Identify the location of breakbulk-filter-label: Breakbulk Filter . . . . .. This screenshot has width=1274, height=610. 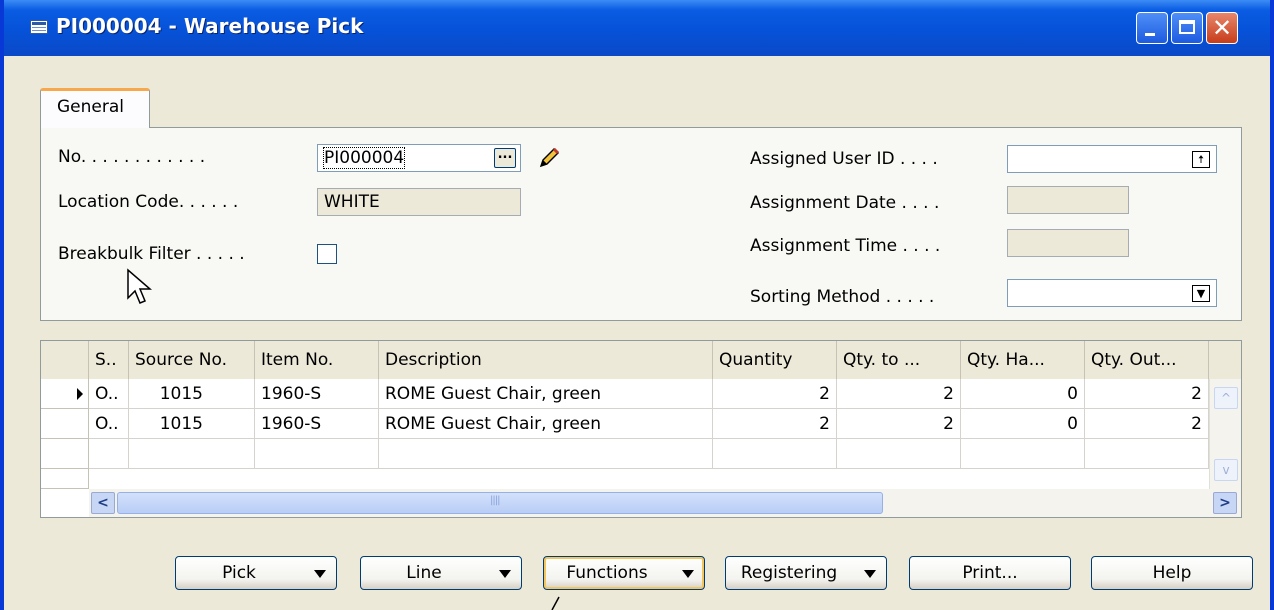
(151, 254).